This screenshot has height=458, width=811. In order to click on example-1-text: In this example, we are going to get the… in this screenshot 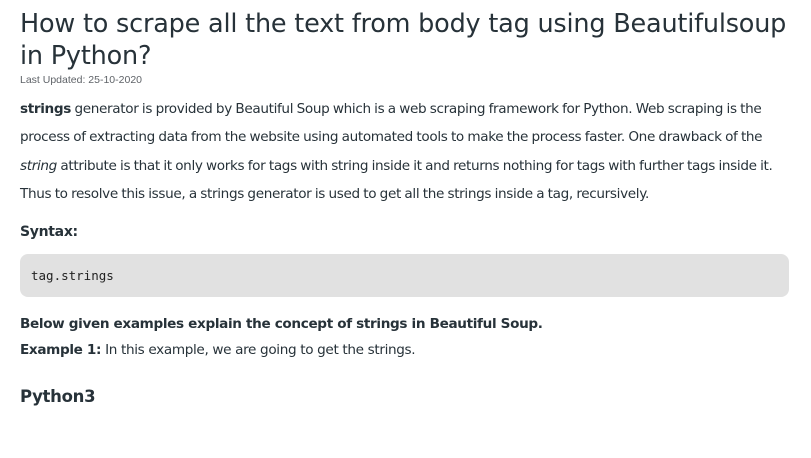, I will do `click(258, 349)`.